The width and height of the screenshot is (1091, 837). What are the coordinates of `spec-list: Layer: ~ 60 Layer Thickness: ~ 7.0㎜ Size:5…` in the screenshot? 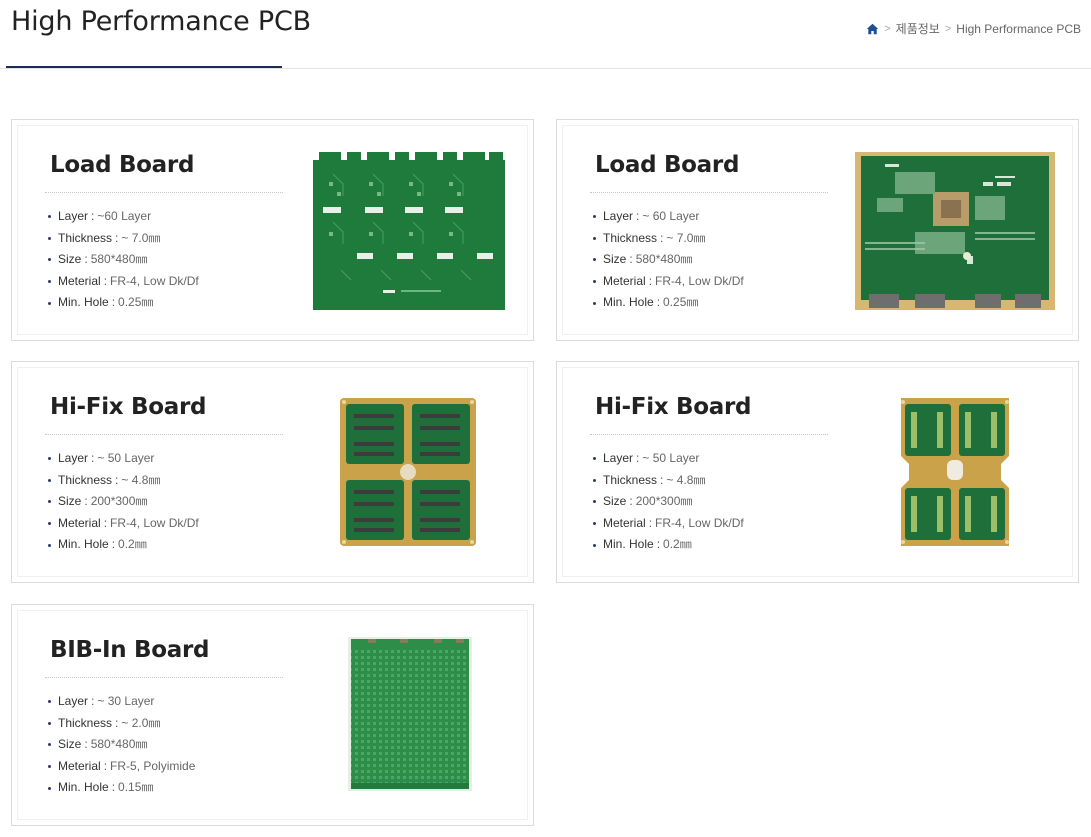 It's located at (668, 260).